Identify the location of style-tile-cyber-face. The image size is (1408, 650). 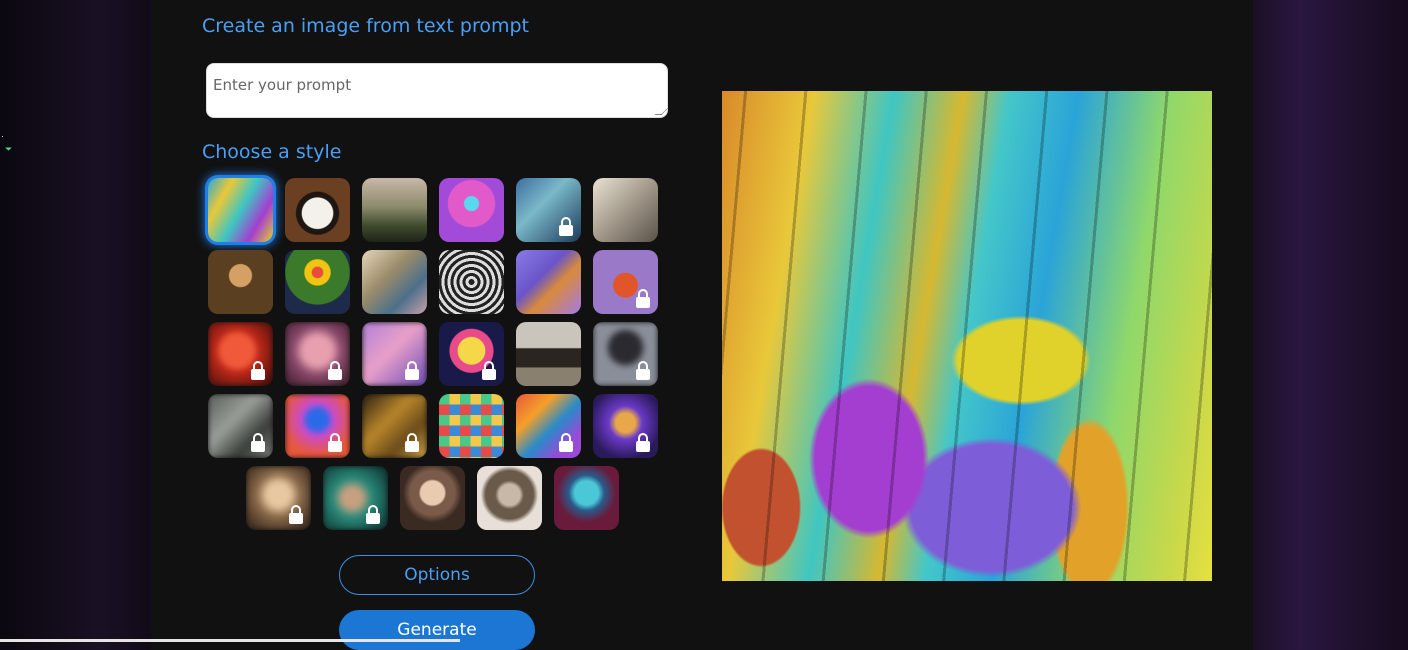
(586, 498).